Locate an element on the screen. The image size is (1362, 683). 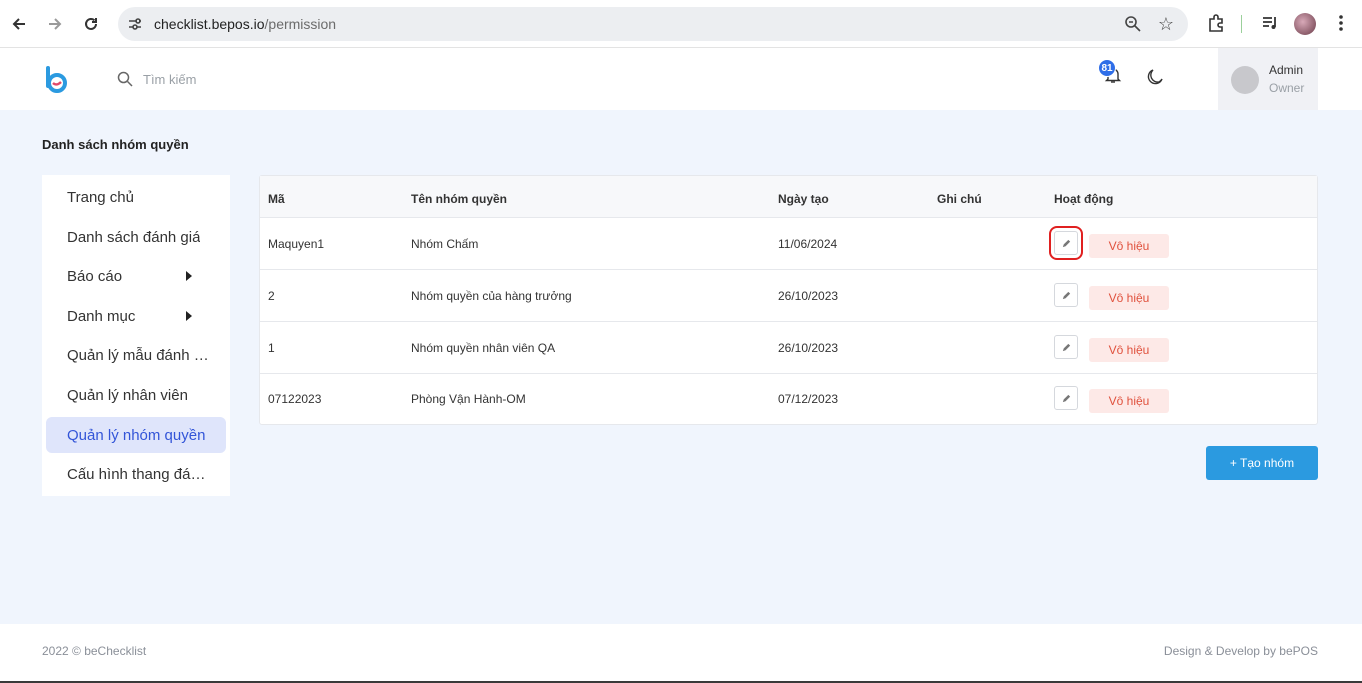
url-text: checklist.bepos.io/permission is located at coordinates (245, 24).